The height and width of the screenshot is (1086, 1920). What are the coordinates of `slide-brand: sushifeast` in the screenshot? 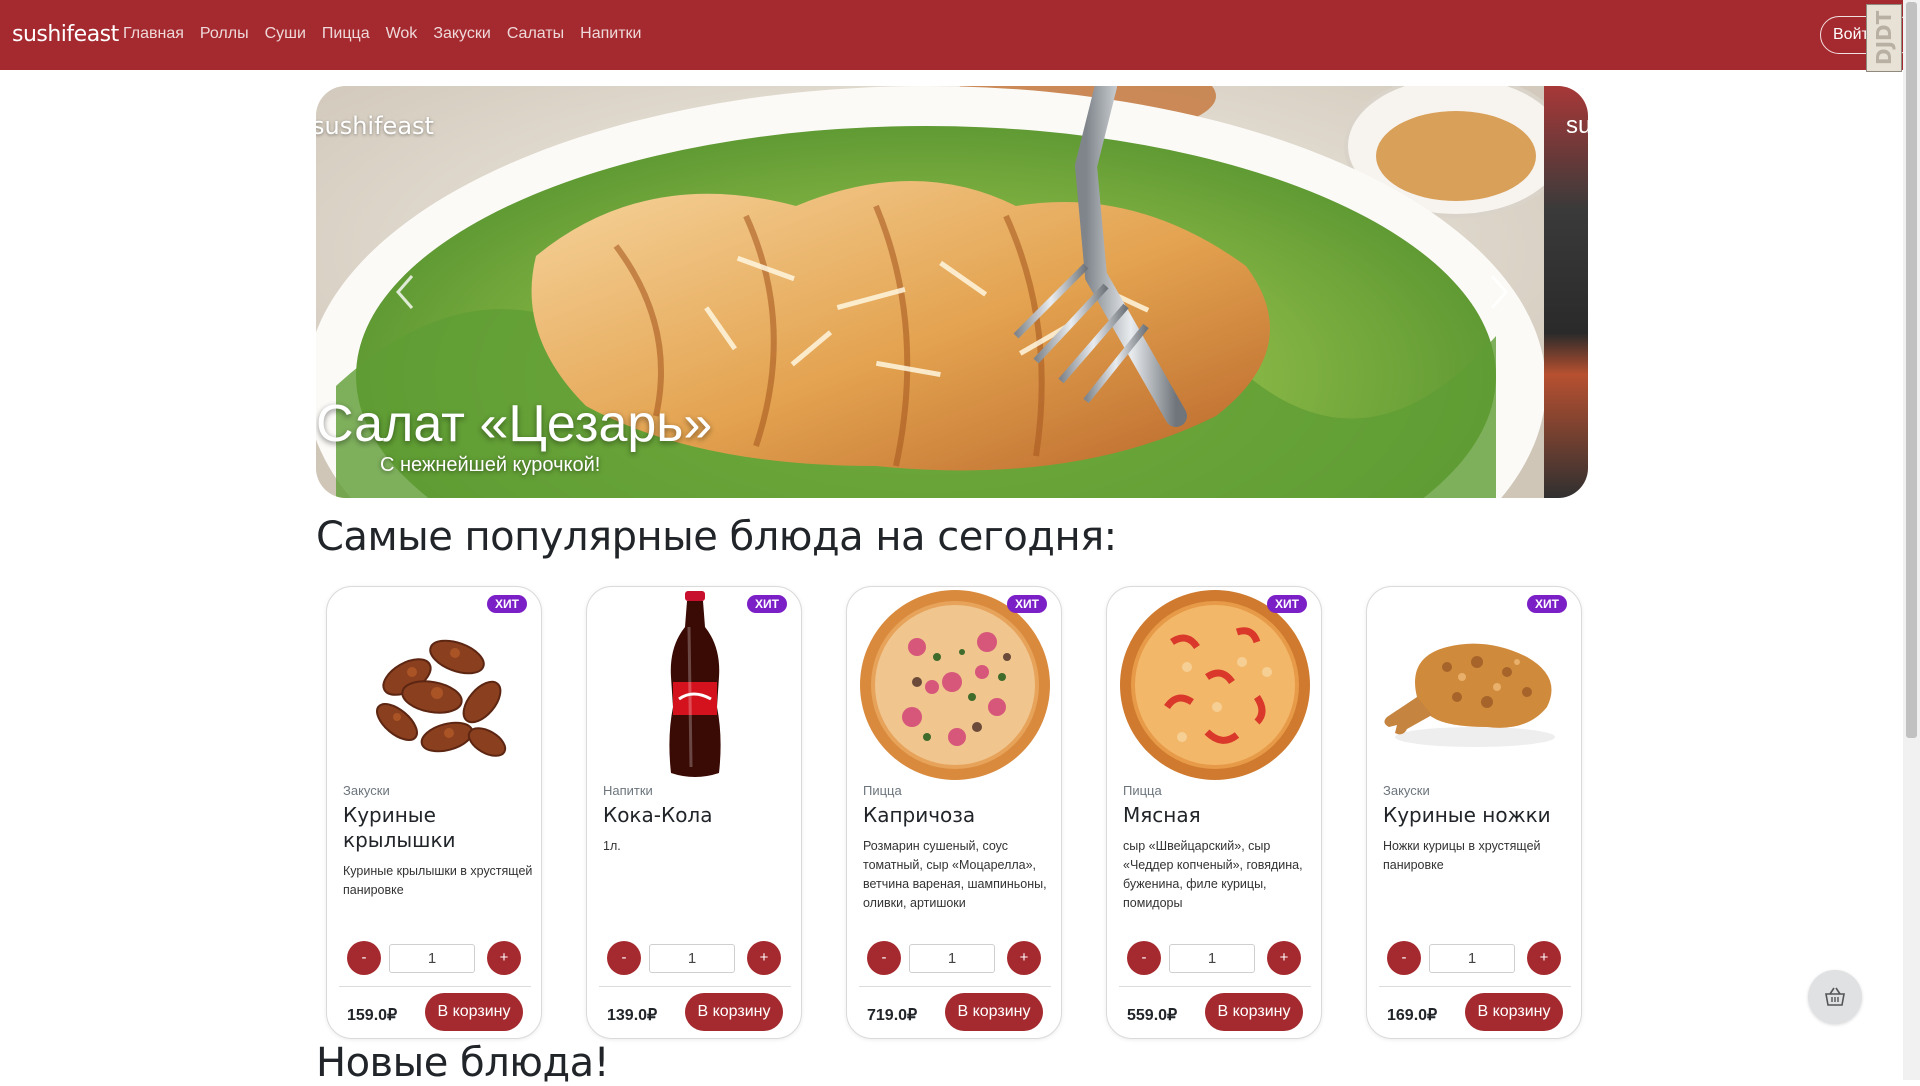 It's located at (375, 126).